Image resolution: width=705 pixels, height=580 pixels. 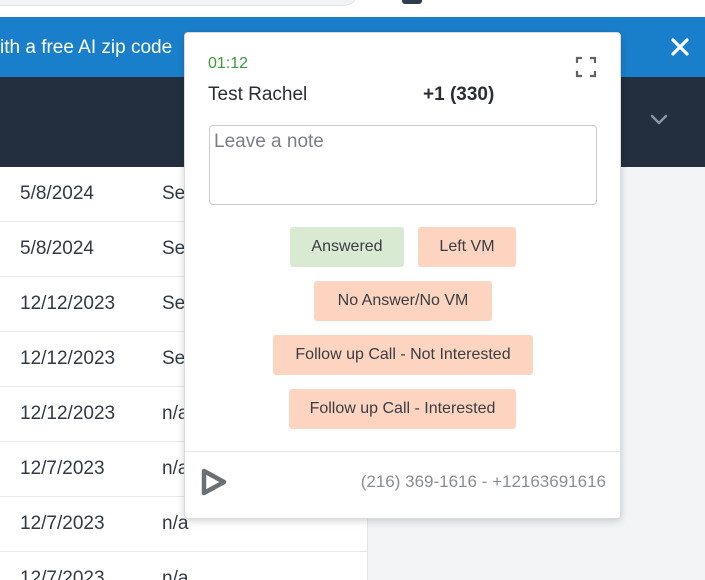 What do you see at coordinates (467, 247) in the screenshot?
I see `left-vm-button: Left VM` at bounding box center [467, 247].